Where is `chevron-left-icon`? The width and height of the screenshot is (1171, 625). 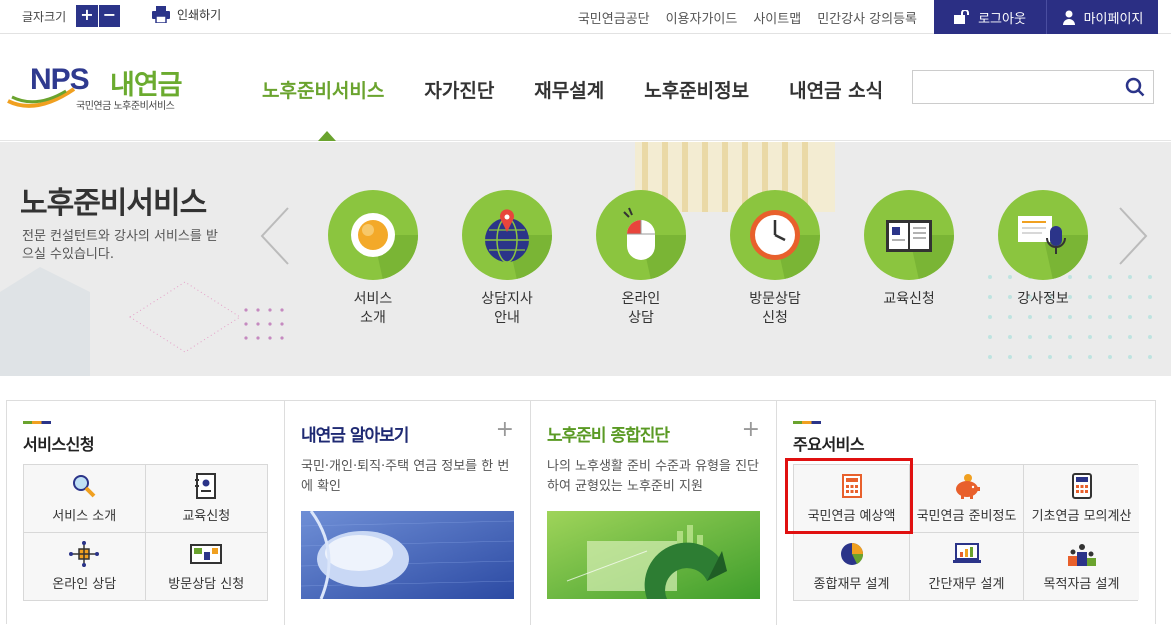 chevron-left-icon is located at coordinates (275, 236).